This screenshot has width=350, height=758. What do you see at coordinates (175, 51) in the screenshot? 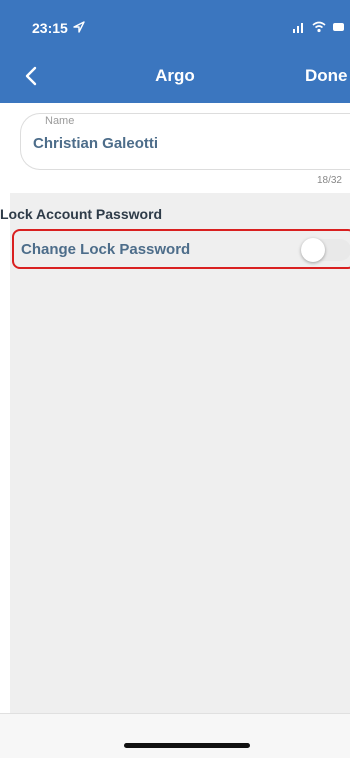
I see `header: 23:15 Argo Done` at bounding box center [175, 51].